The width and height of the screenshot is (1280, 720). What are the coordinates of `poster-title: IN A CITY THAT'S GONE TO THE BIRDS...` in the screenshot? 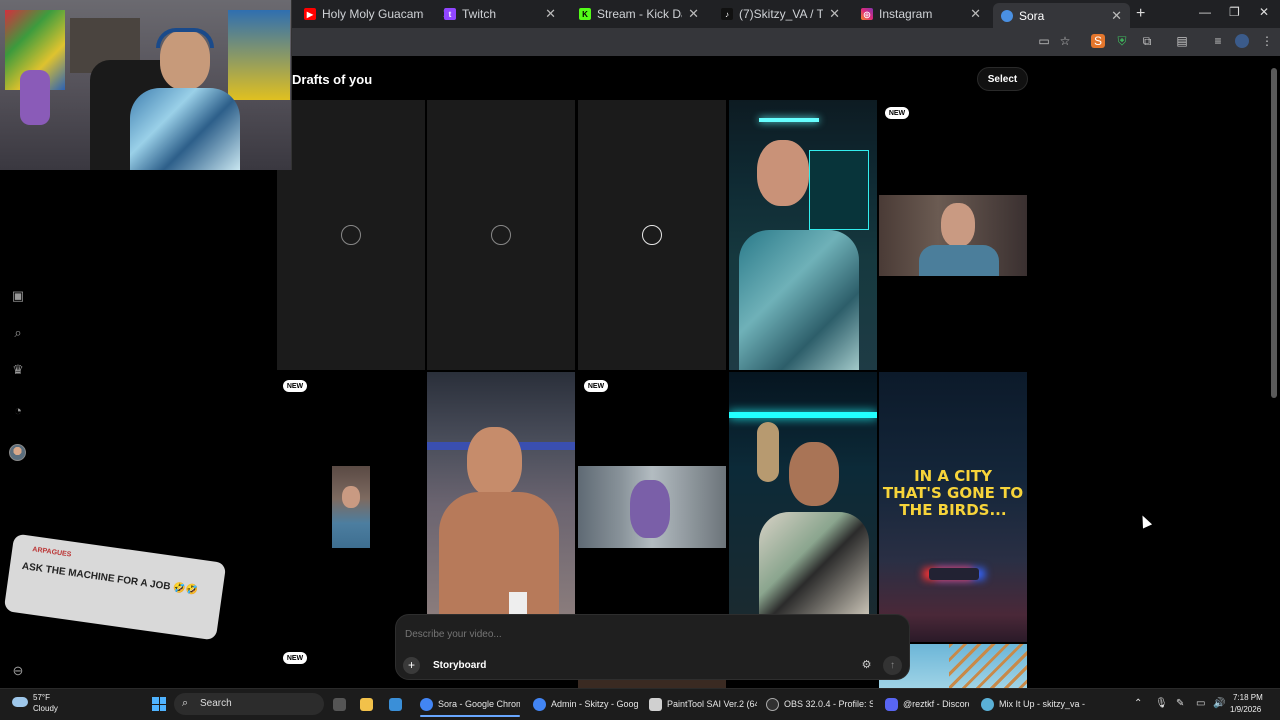 It's located at (953, 493).